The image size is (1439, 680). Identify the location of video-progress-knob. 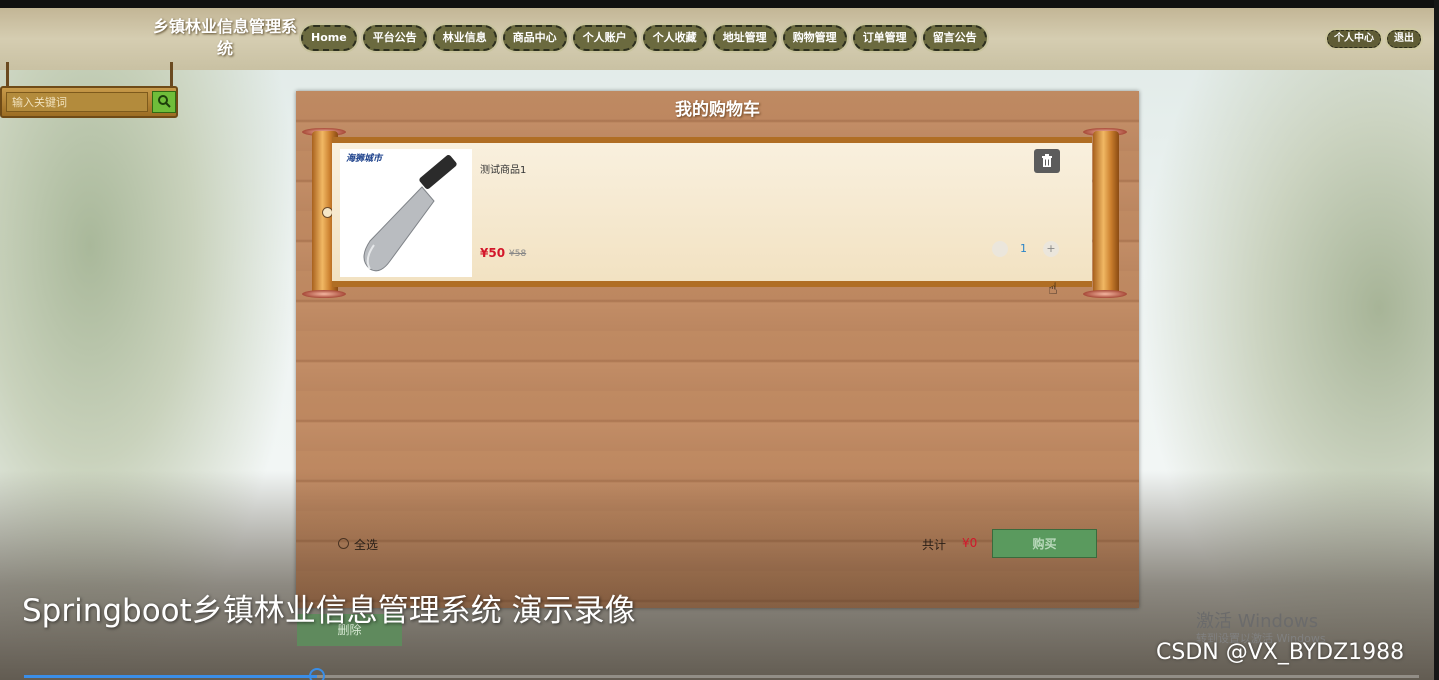
(316, 674).